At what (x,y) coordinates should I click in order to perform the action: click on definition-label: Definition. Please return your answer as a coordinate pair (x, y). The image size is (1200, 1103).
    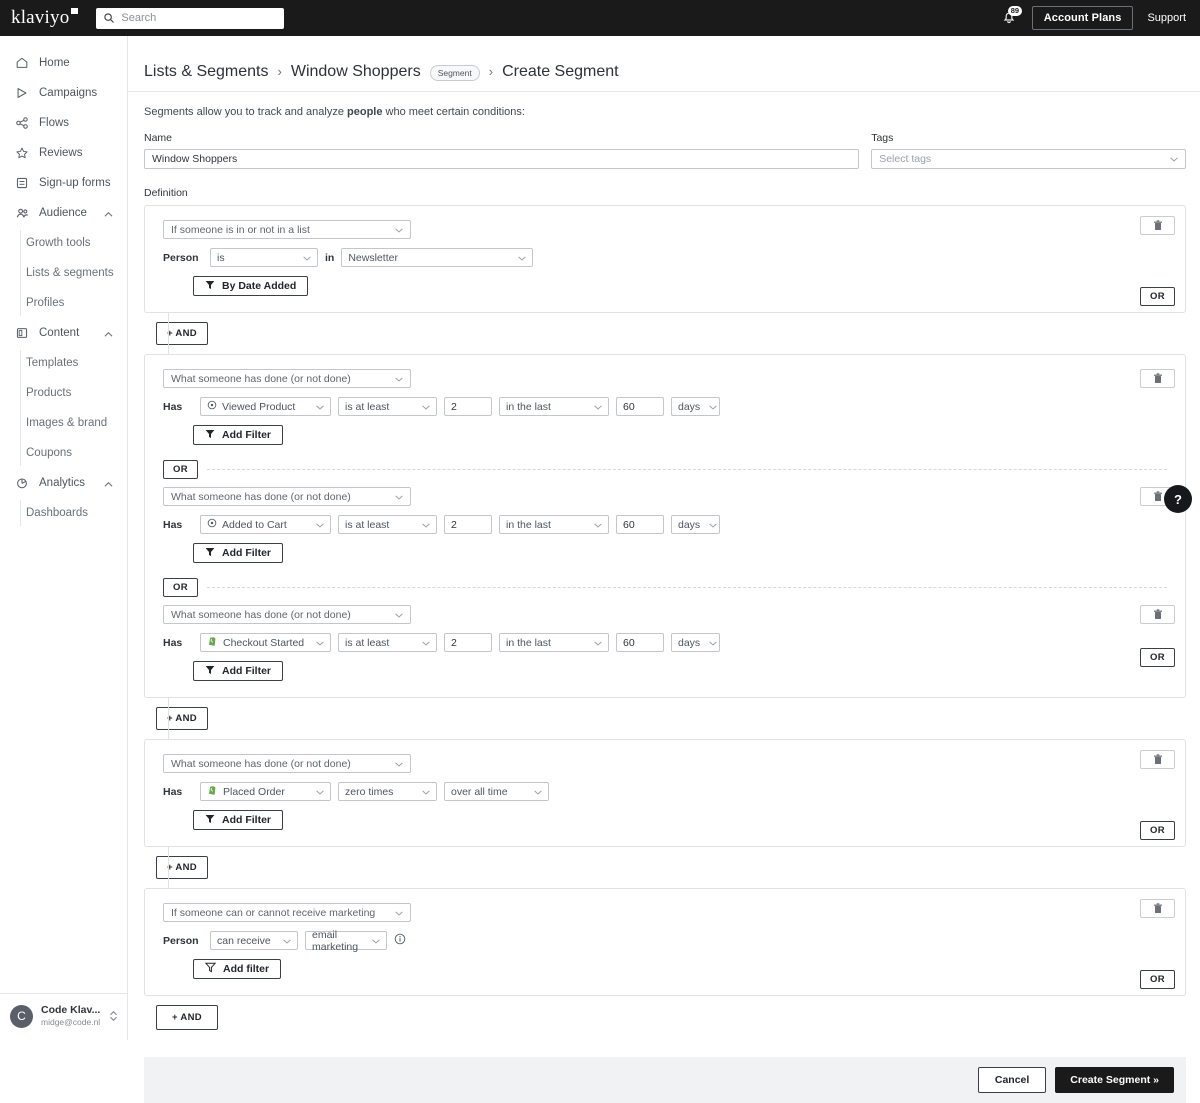
    Looking at the image, I should click on (166, 193).